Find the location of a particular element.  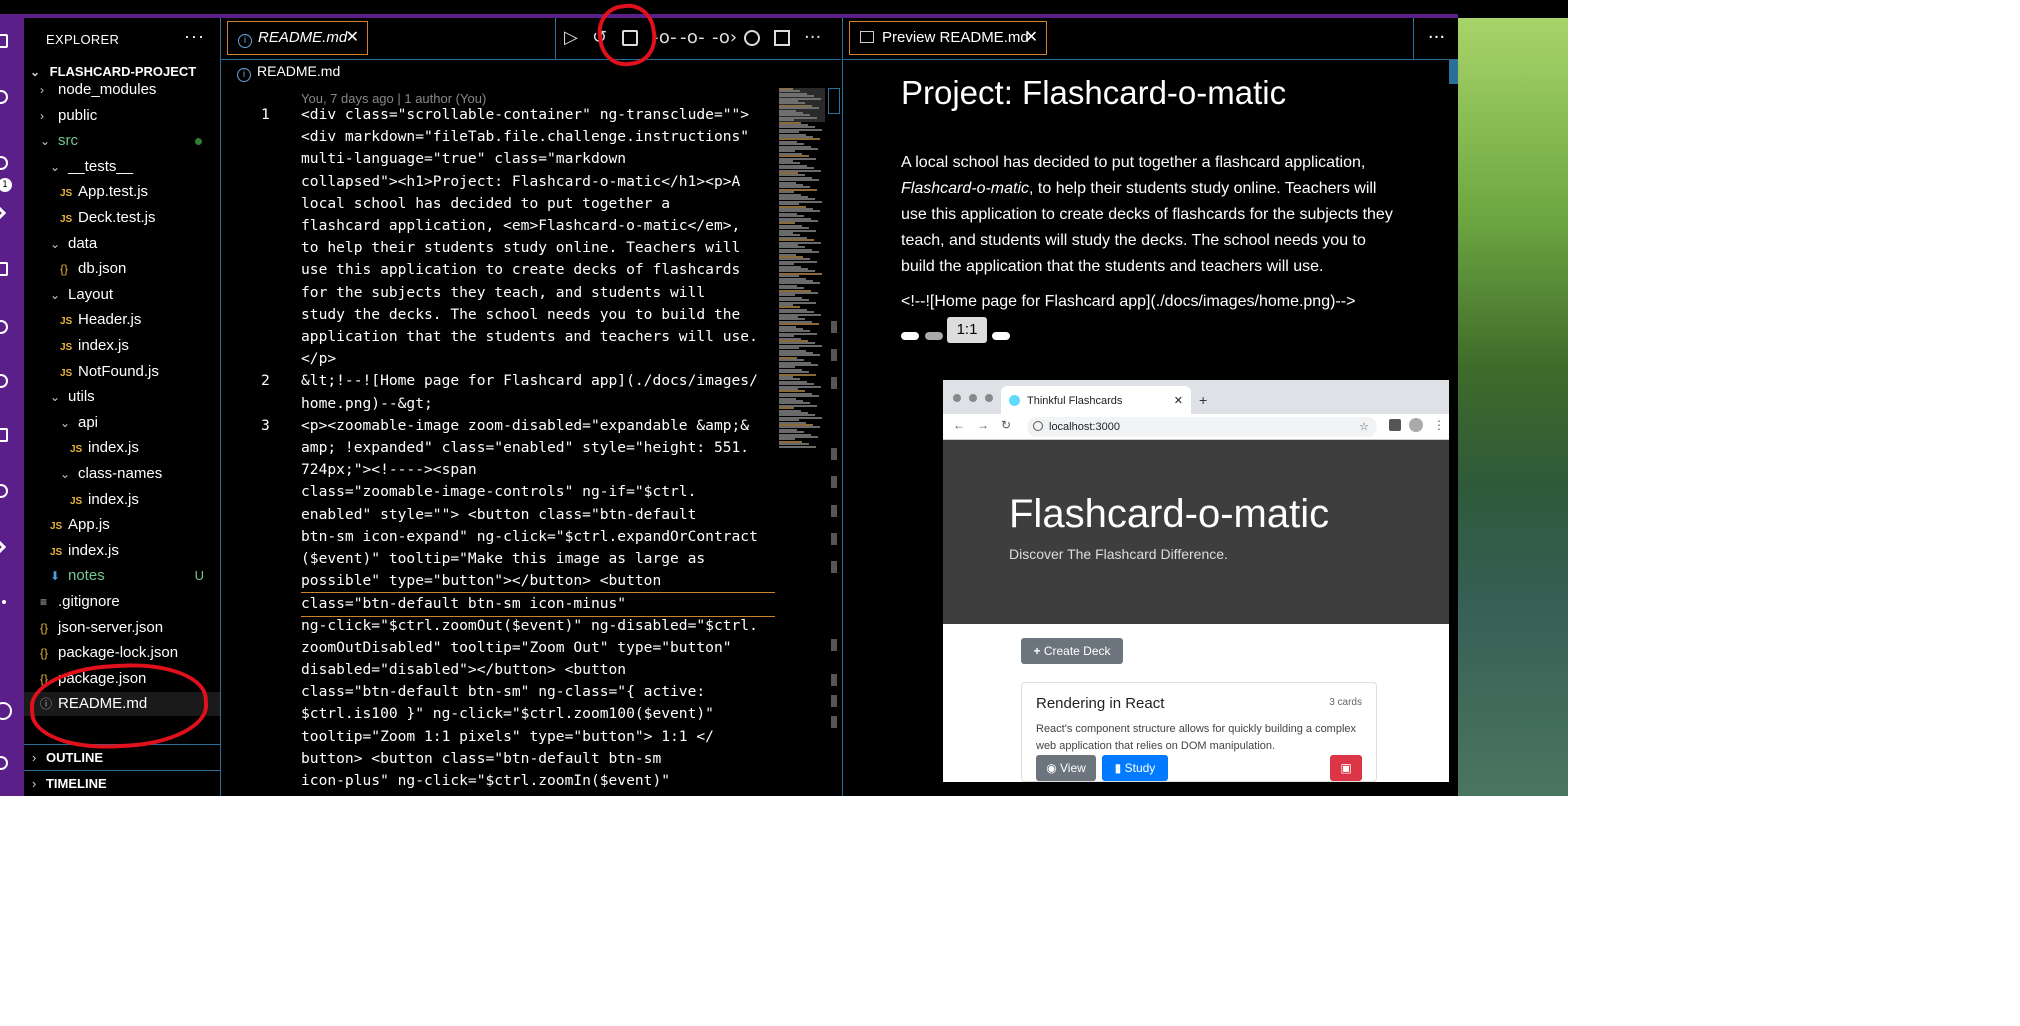

split-editor-icon is located at coordinates (782, 38).